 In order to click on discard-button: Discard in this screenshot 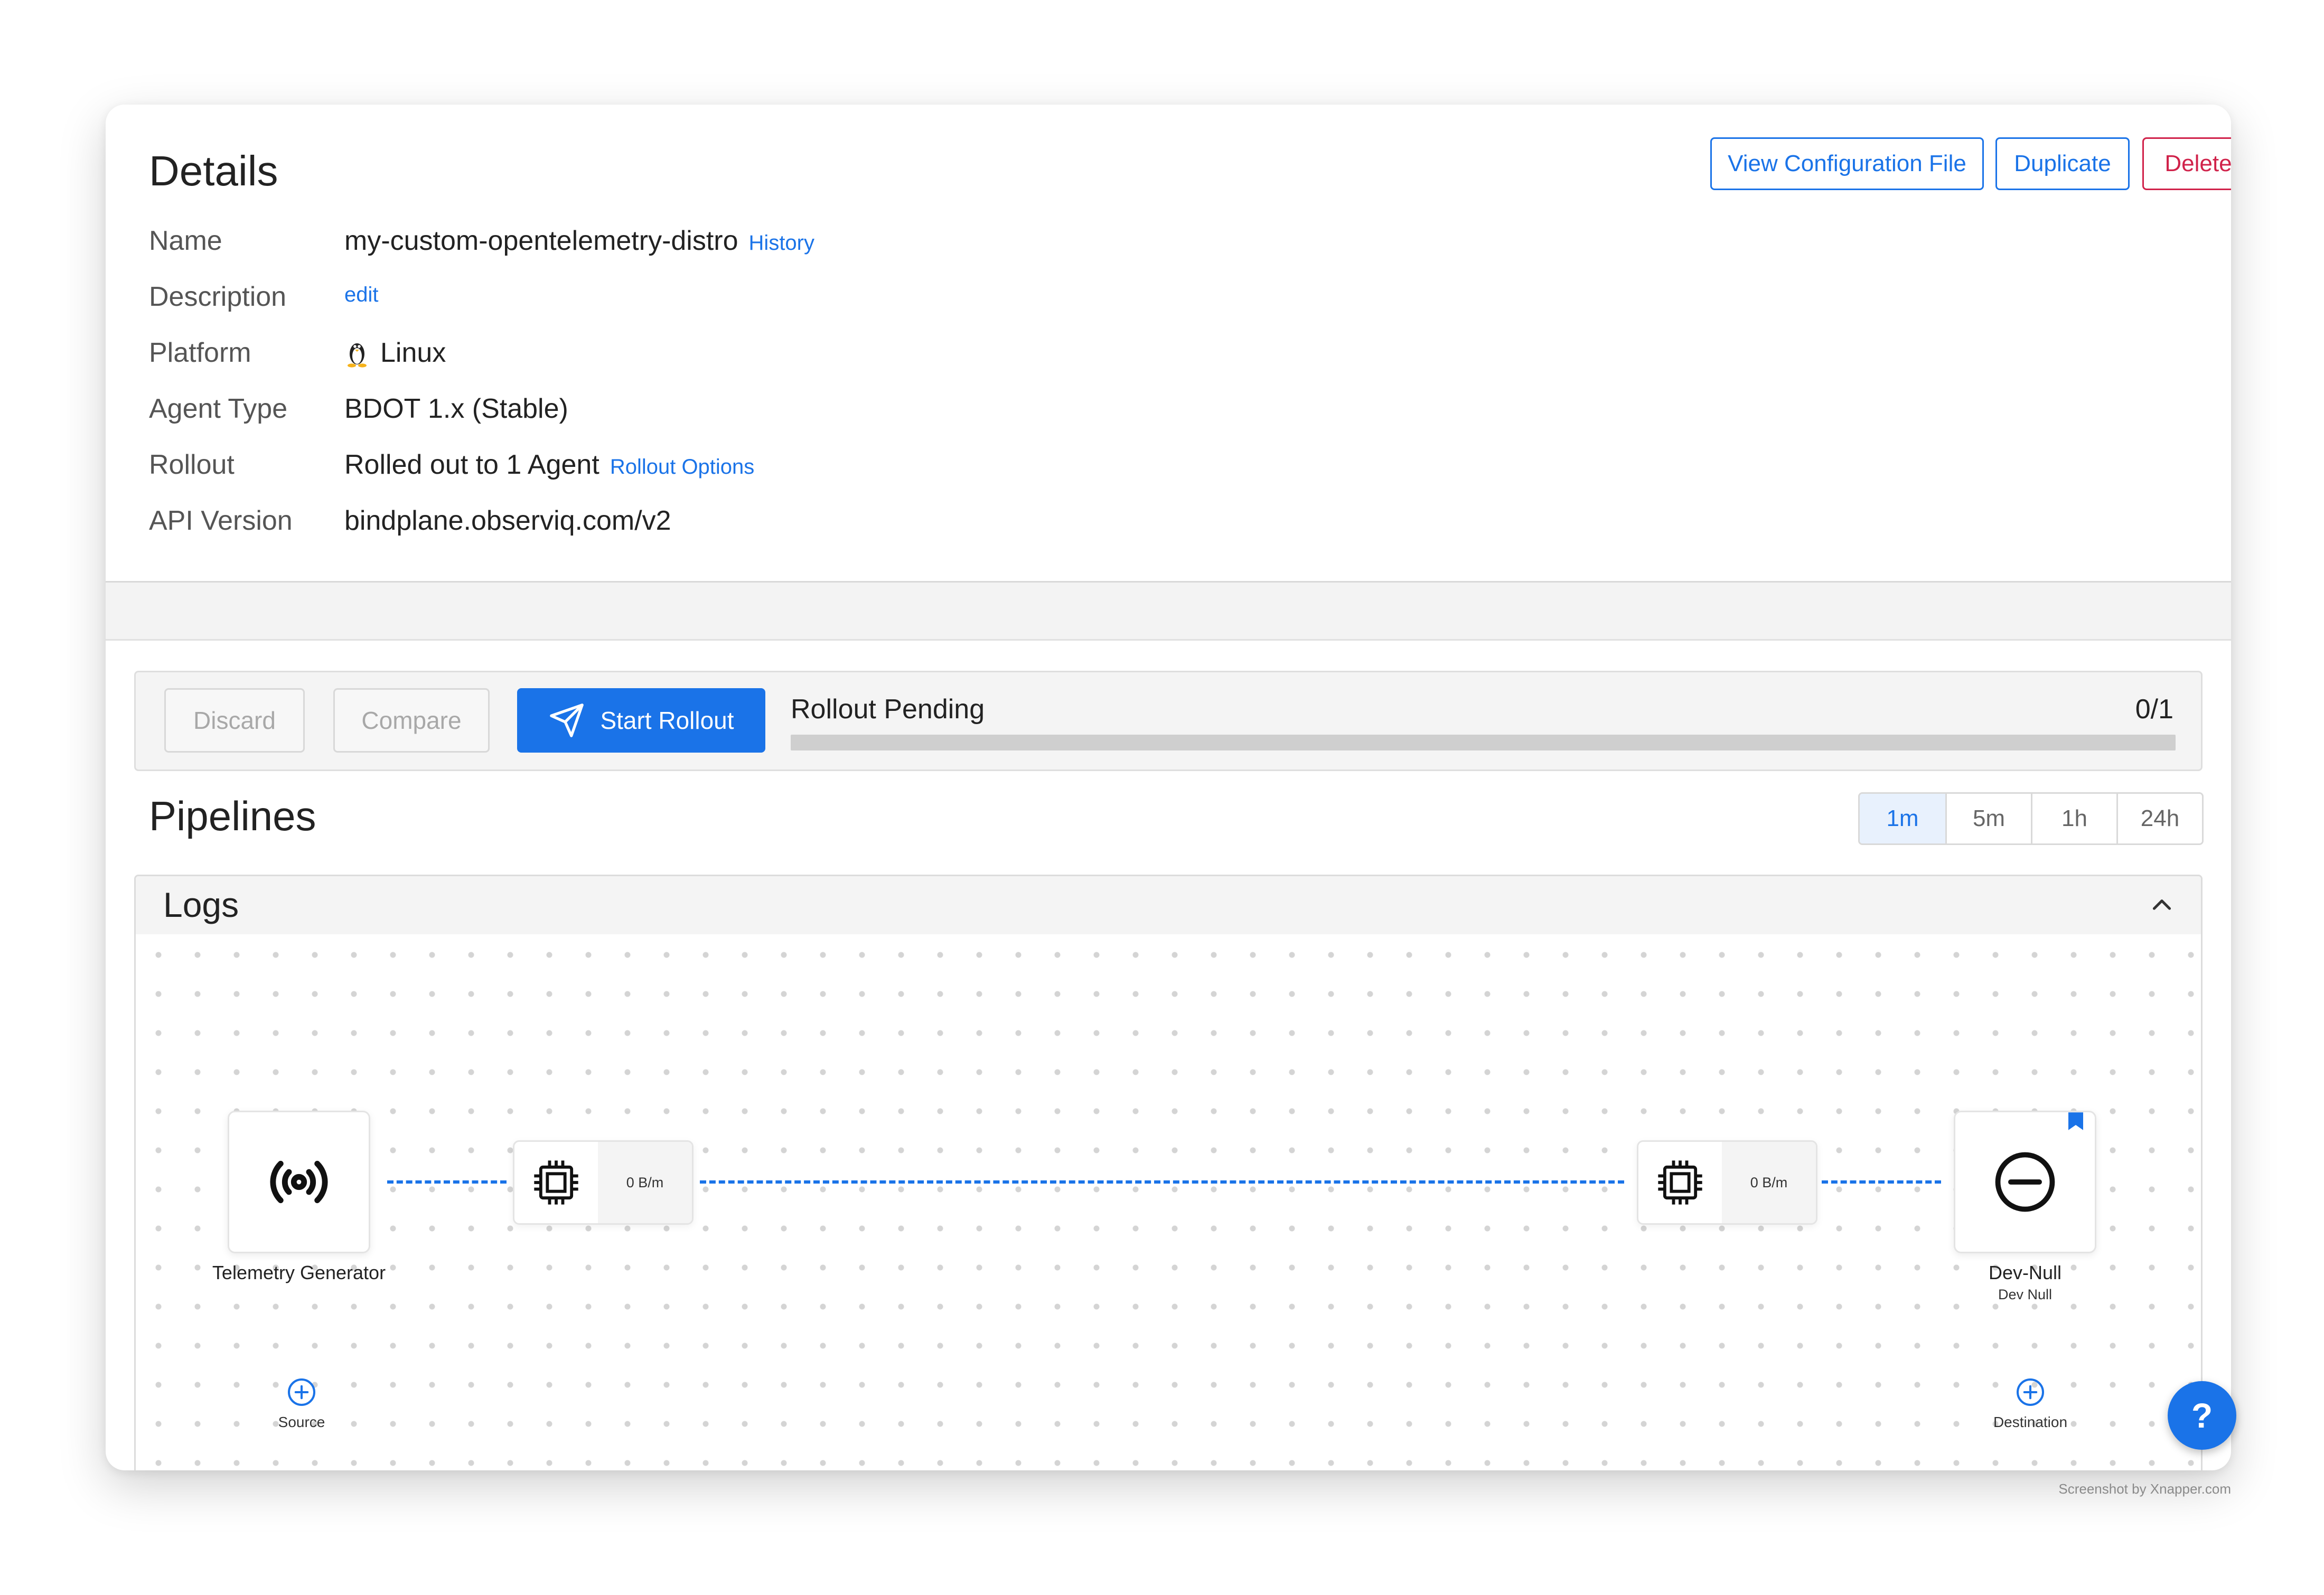, I will do `click(234, 720)`.